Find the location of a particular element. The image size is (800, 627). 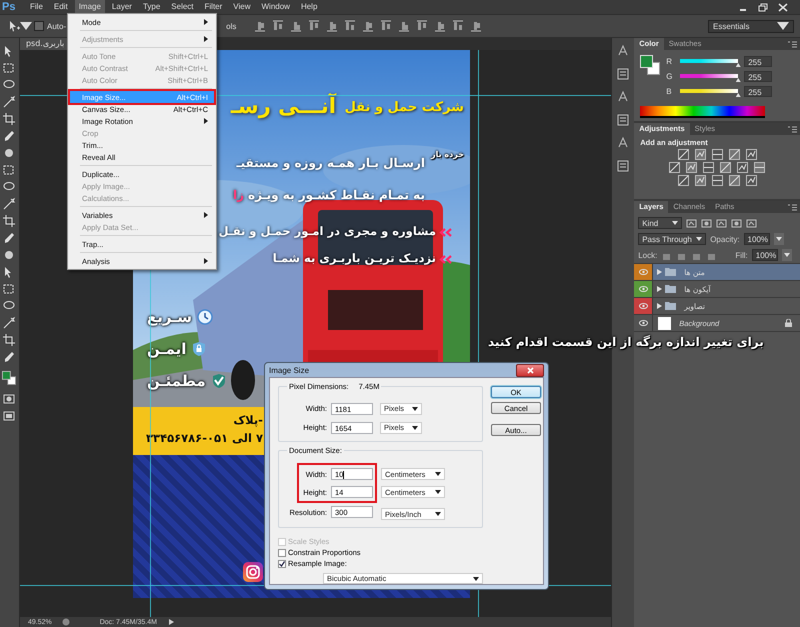

poster-title: شرکت حمل و نقل is located at coordinates (404, 107).